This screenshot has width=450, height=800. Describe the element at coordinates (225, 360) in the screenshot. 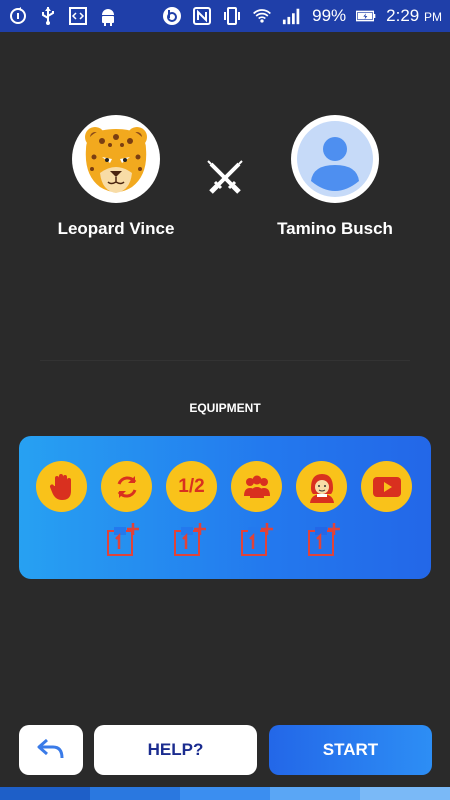

I see `divider` at that location.